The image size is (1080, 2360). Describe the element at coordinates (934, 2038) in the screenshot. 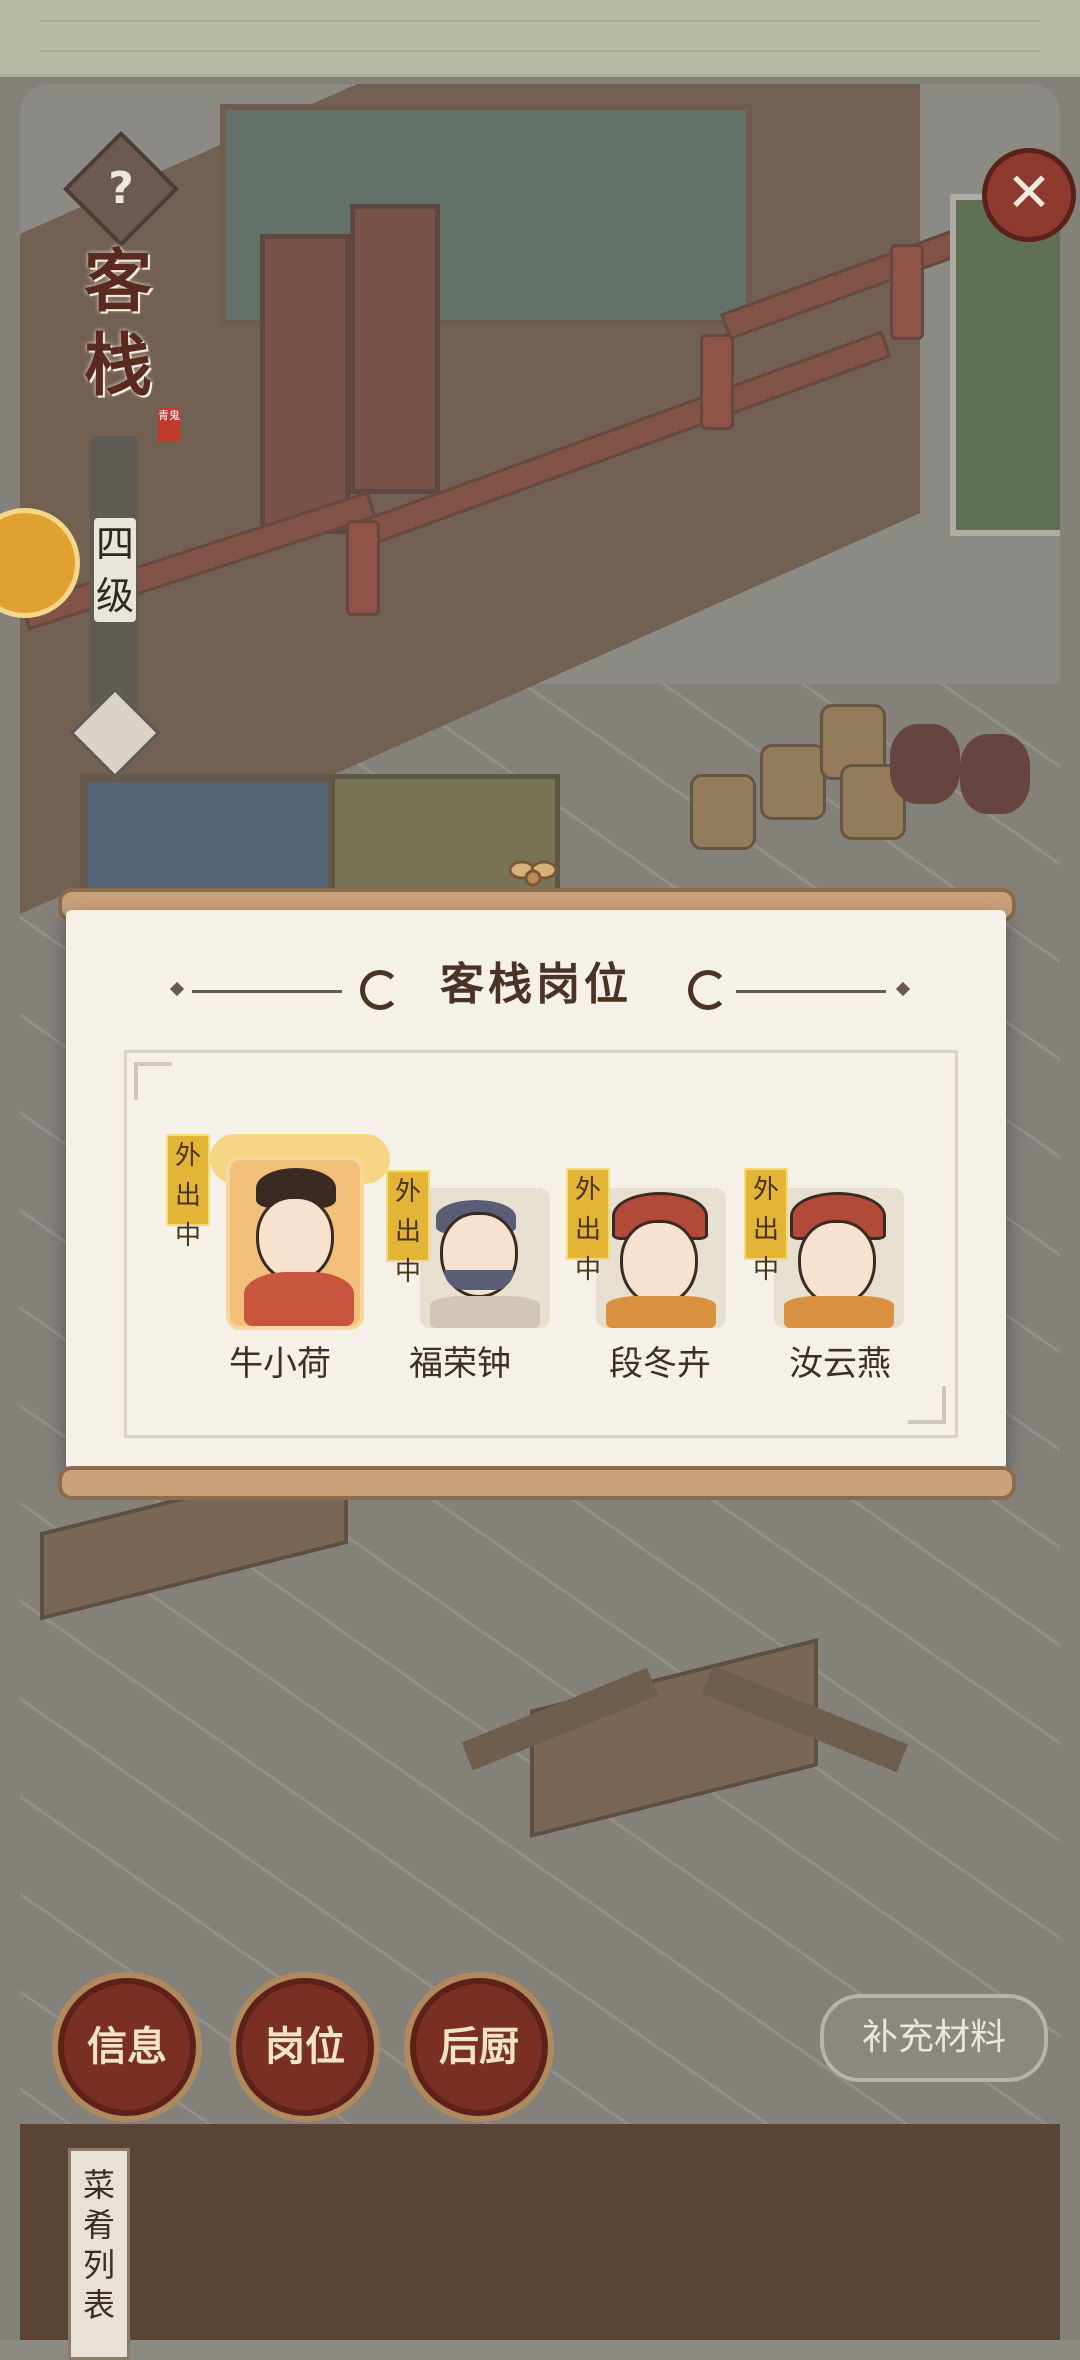

I see `supply-materials-button: 补充材料` at that location.